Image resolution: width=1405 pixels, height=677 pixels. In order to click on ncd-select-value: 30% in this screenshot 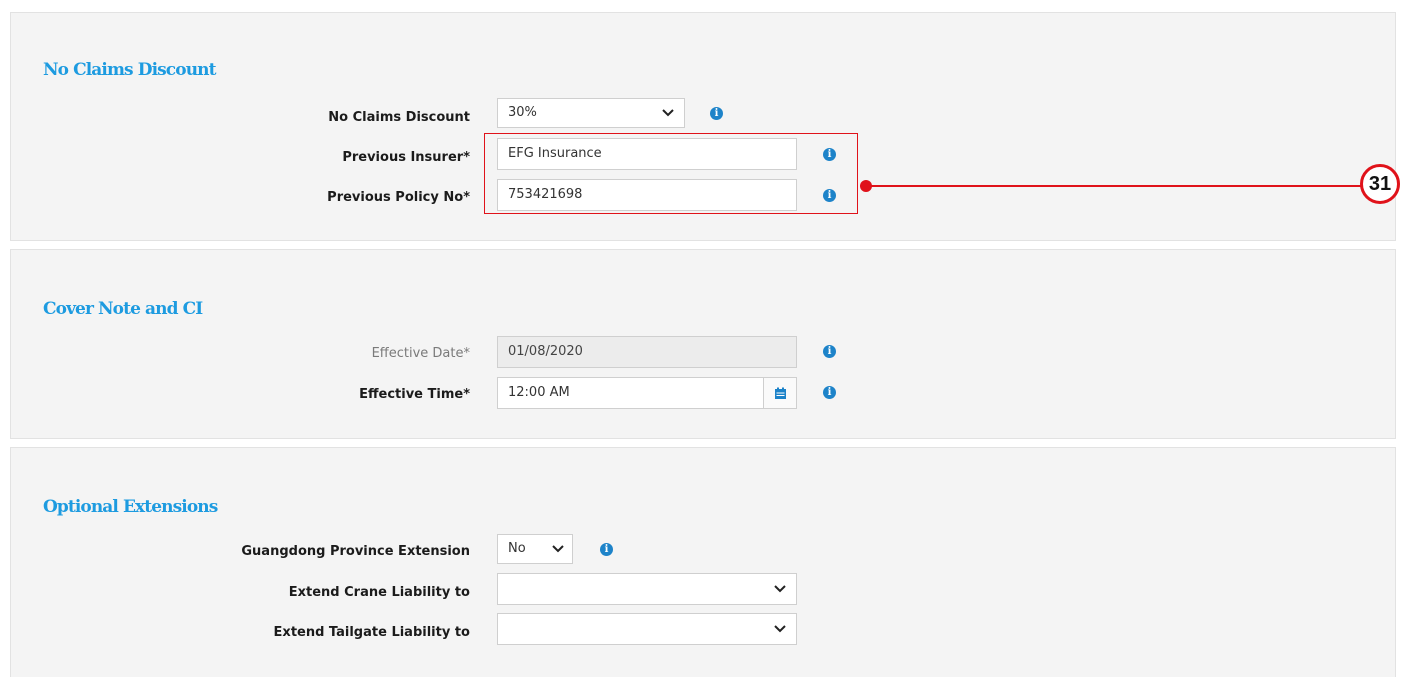, I will do `click(522, 112)`.